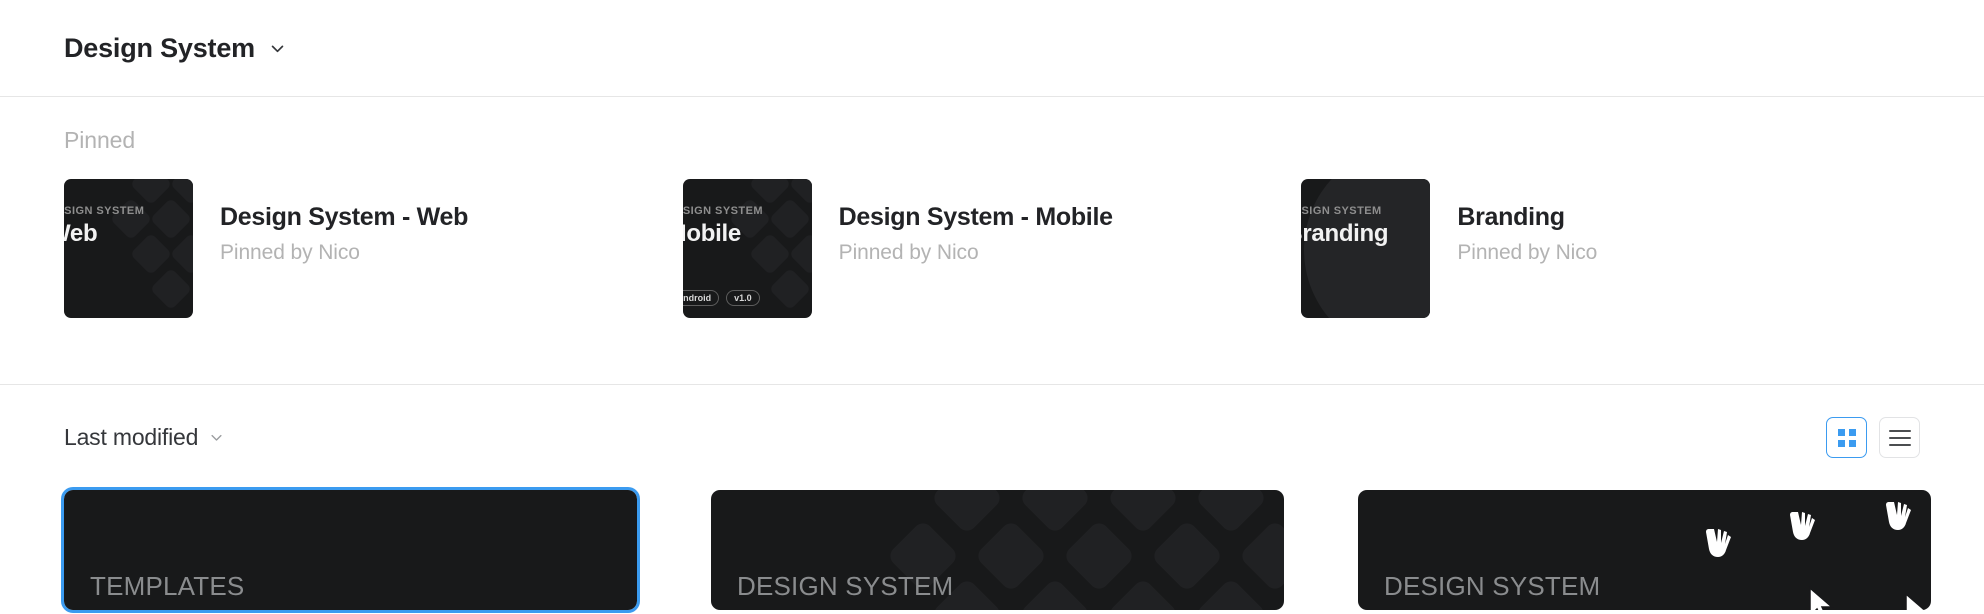 This screenshot has height=614, width=1984. I want to click on grid-view-icon, so click(1846, 437).